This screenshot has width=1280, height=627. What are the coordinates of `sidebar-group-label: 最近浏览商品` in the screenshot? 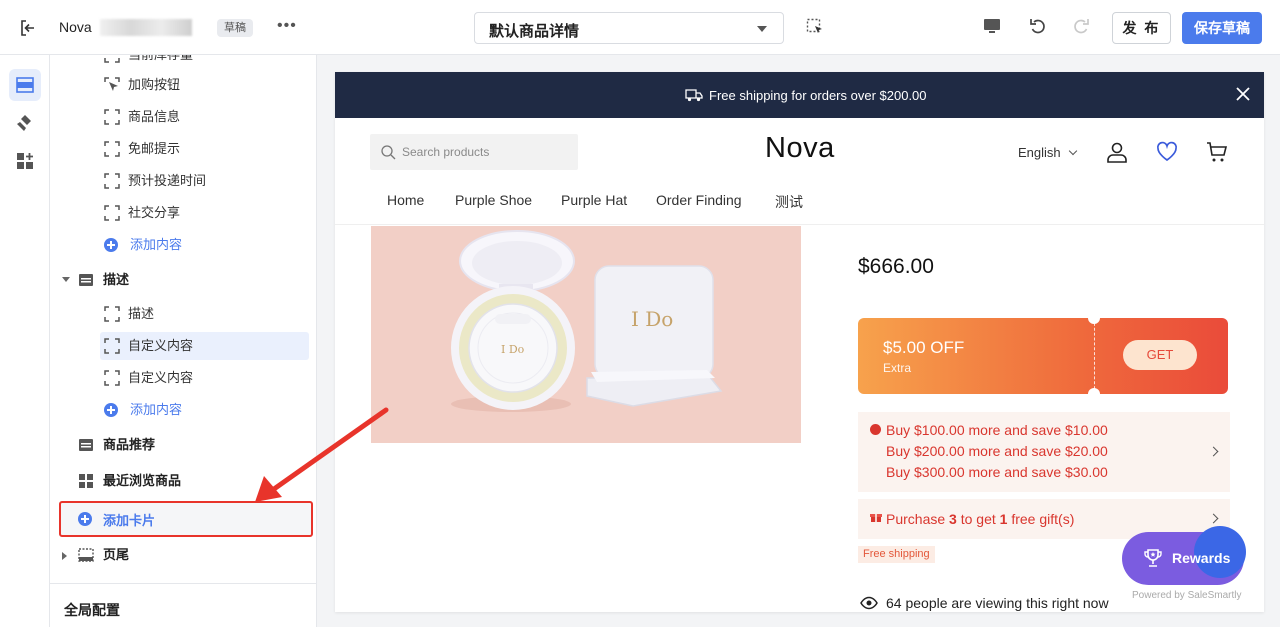 It's located at (142, 480).